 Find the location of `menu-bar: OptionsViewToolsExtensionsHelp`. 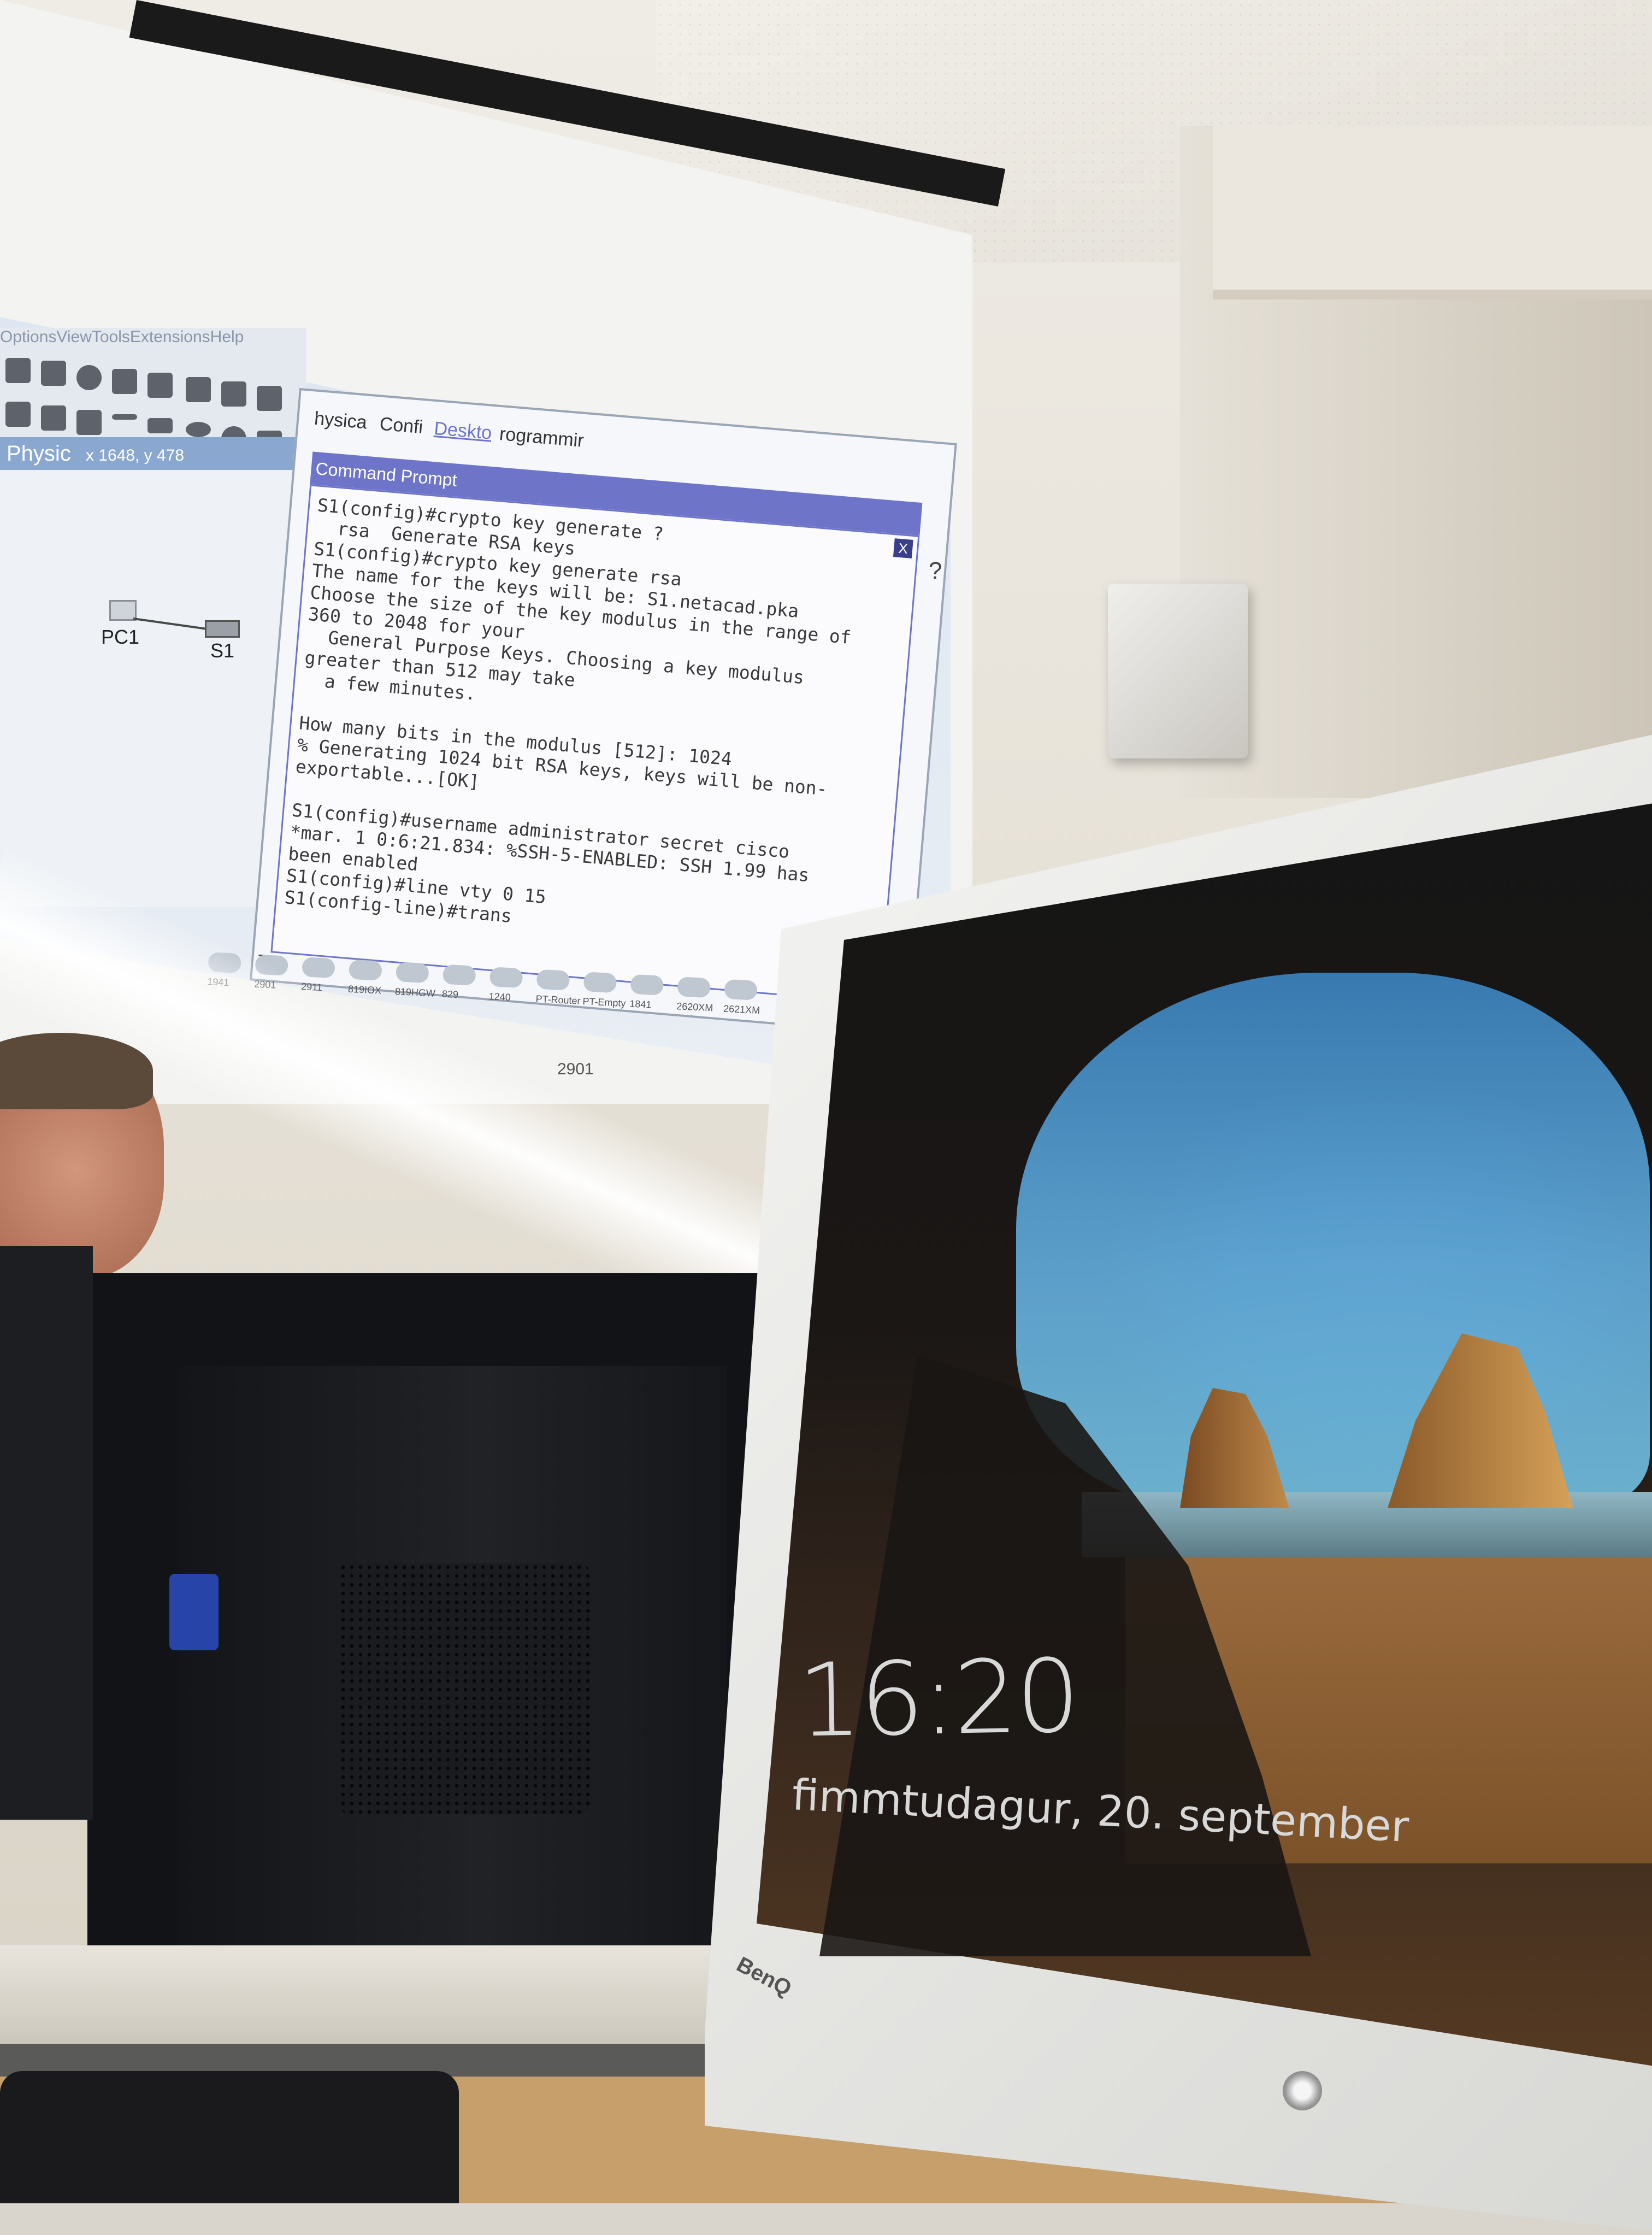

menu-bar: OptionsViewToolsExtensionsHelp is located at coordinates (122, 337).